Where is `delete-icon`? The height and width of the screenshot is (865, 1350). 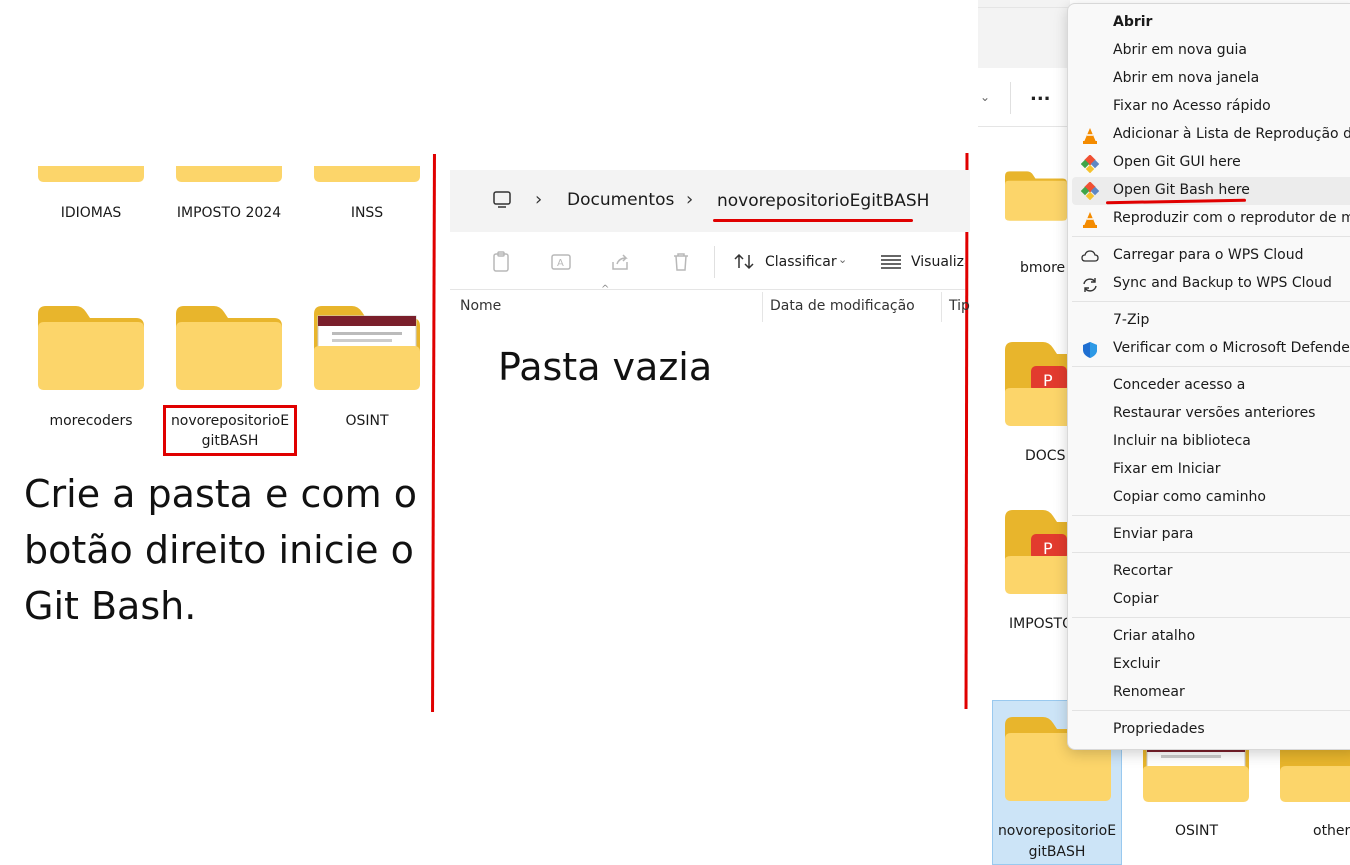 delete-icon is located at coordinates (681, 262).